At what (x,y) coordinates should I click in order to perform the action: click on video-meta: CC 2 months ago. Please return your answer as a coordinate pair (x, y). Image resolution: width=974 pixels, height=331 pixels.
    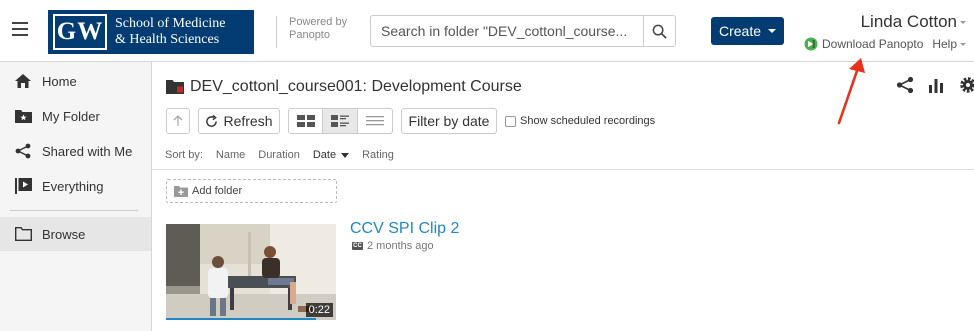
    Looking at the image, I should click on (393, 246).